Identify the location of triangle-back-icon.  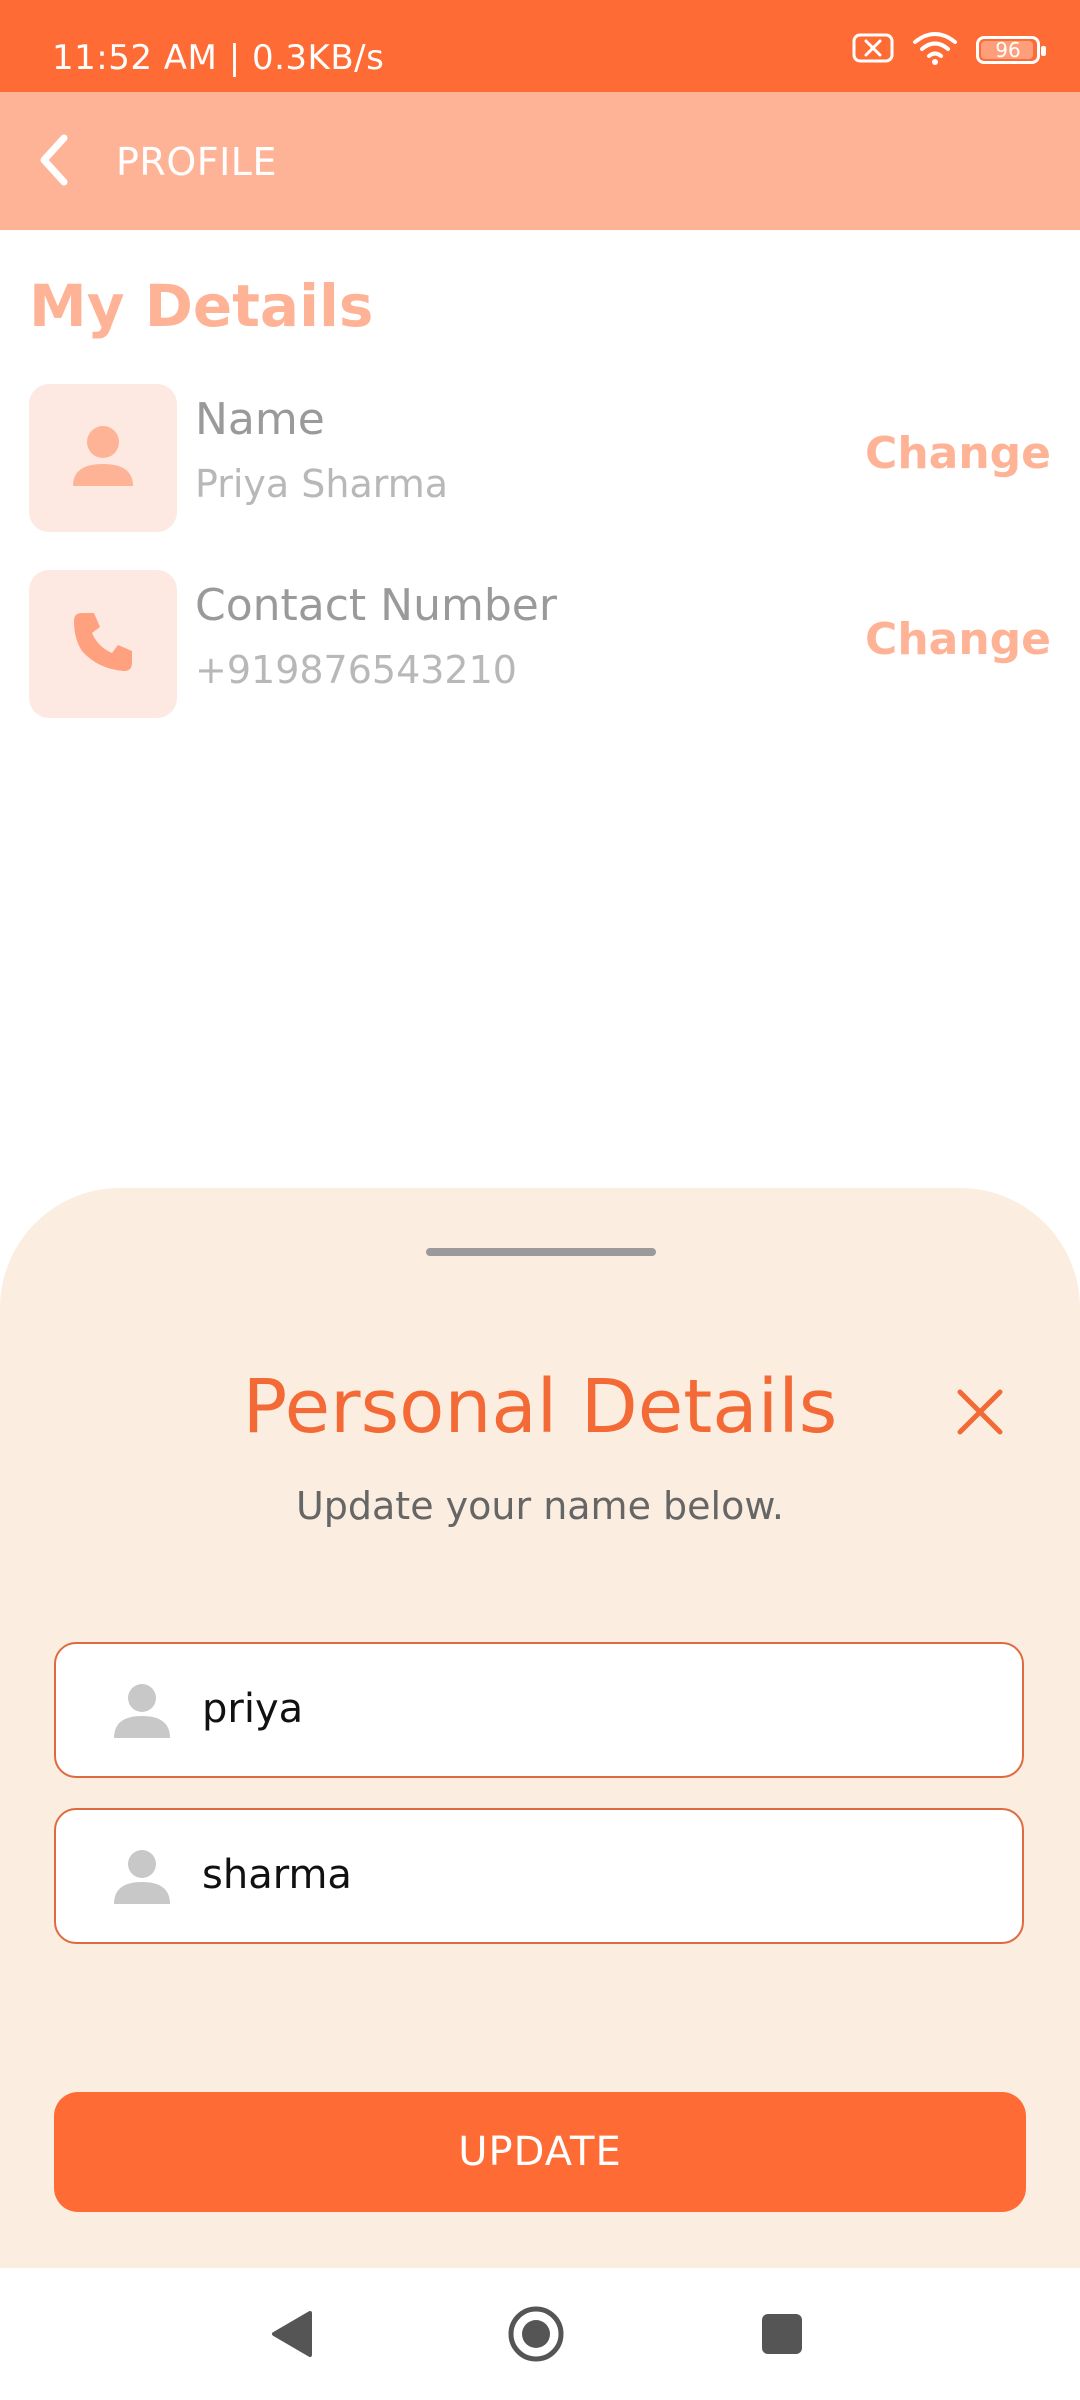
(292, 2336).